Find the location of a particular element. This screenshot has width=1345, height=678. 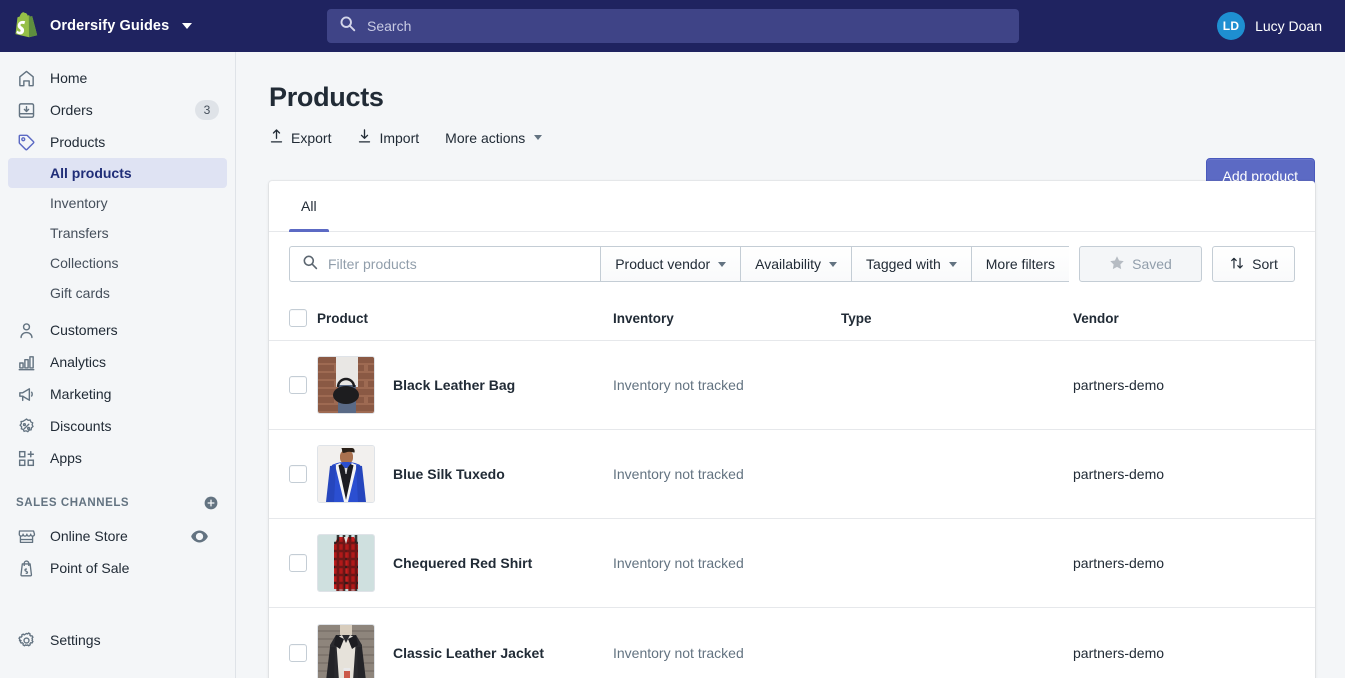

select-all-checkbox is located at coordinates (298, 318).